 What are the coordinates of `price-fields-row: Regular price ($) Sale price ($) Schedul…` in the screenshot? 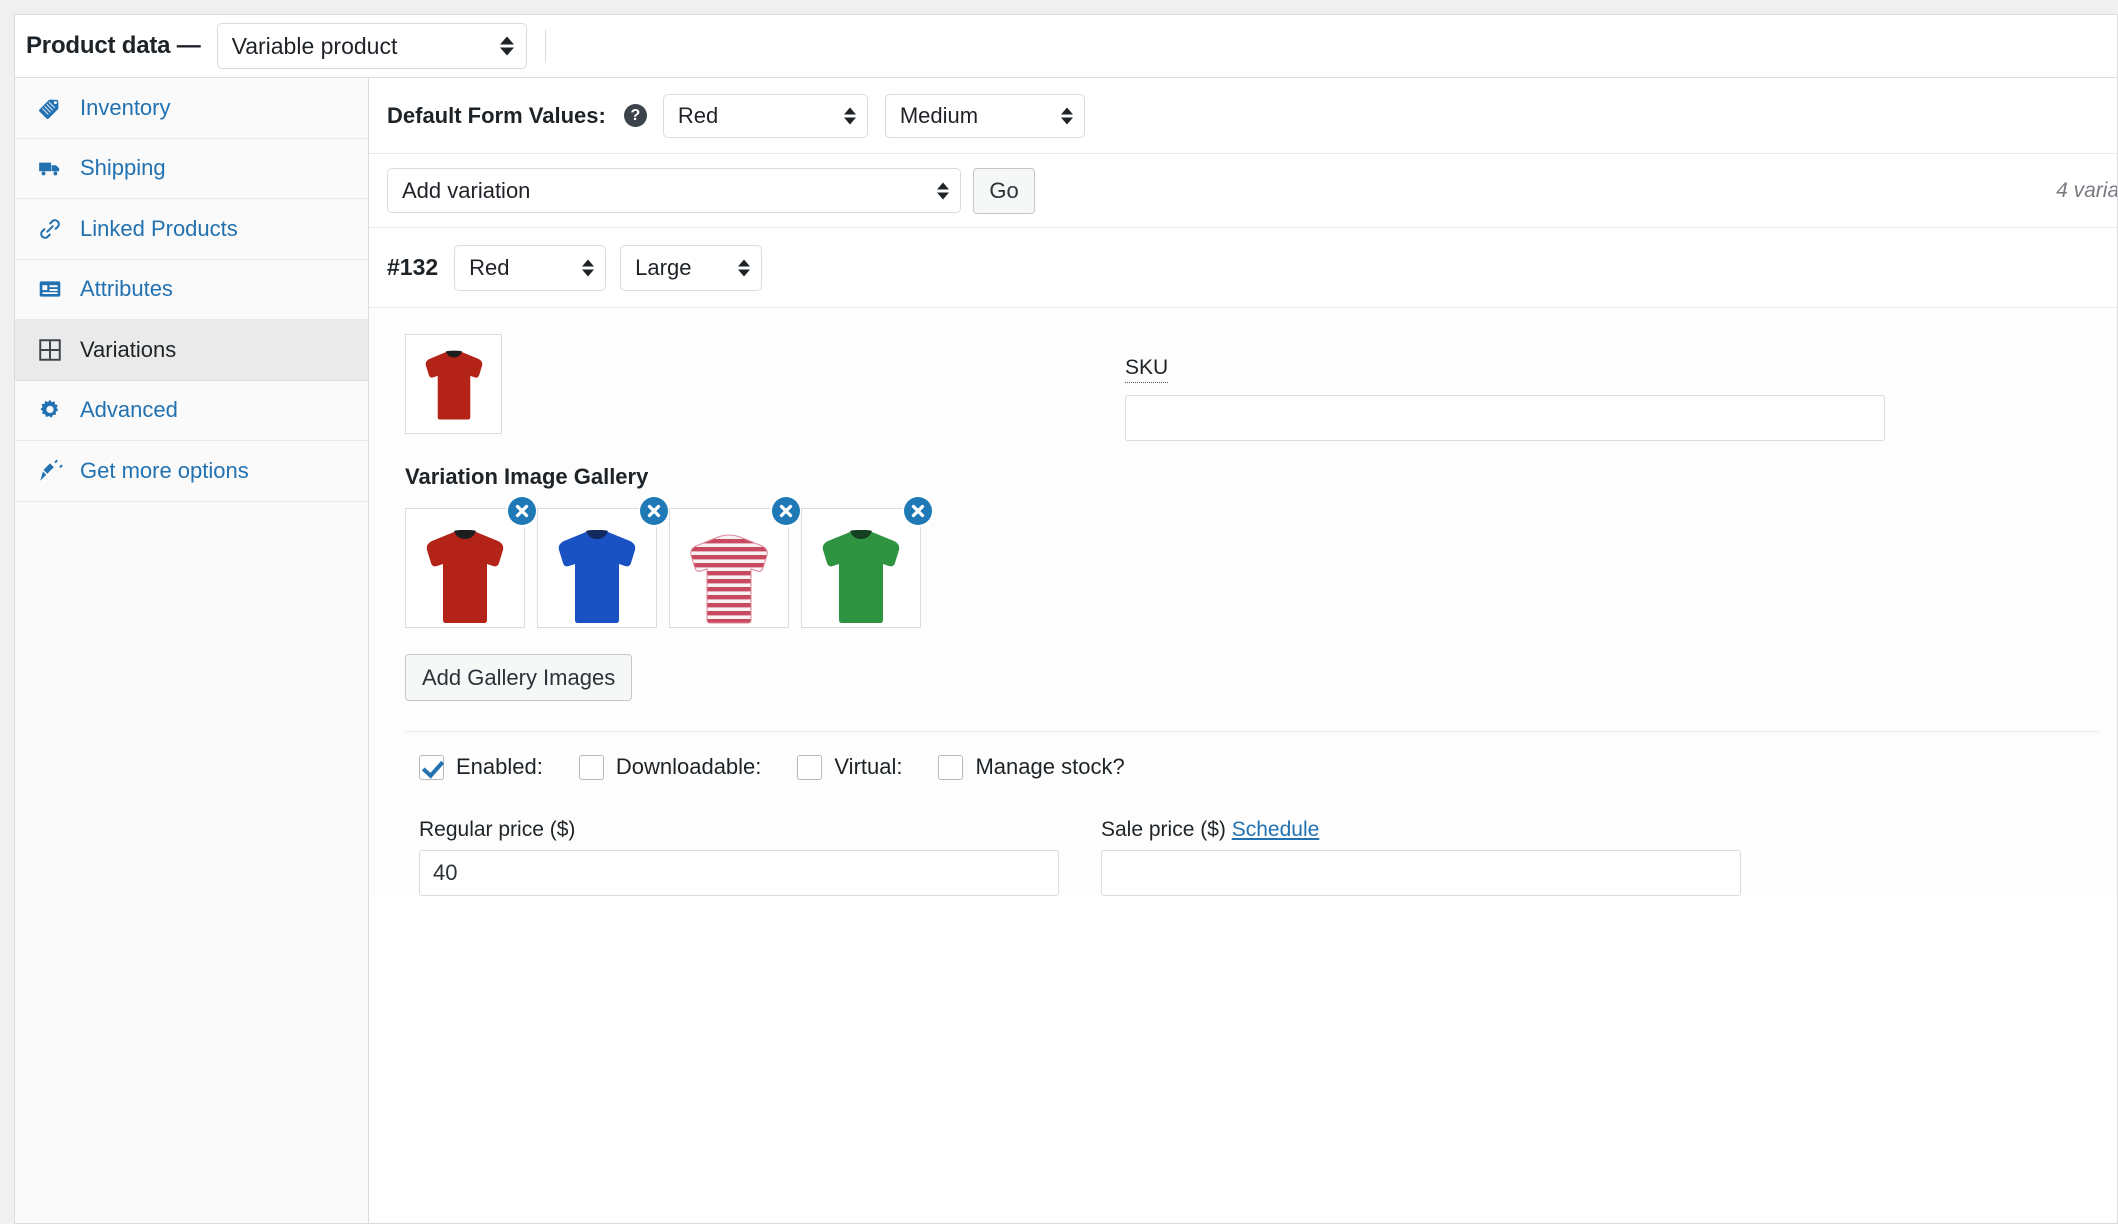 It's located at (1252, 848).